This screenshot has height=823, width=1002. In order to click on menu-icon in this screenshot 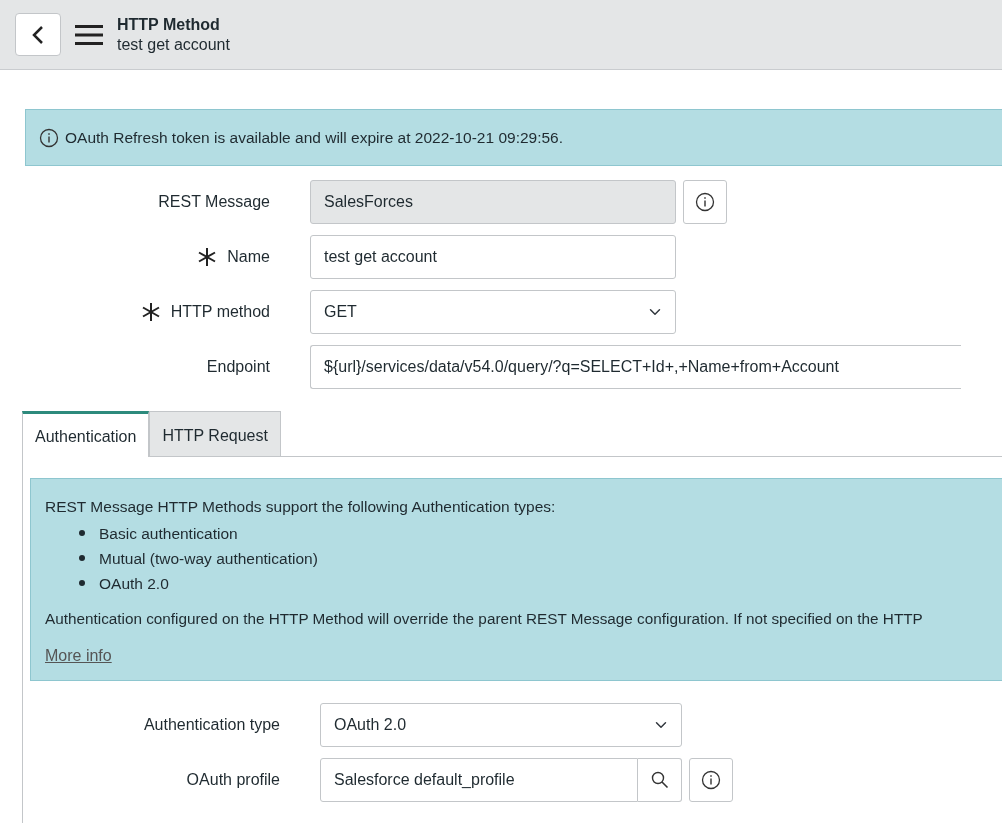, I will do `click(89, 34)`.